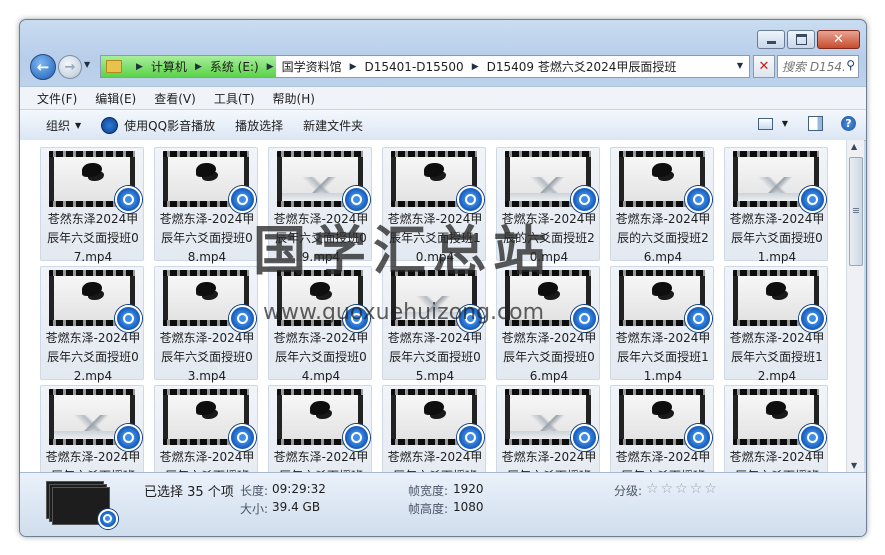 Image resolution: width=885 pixels, height=555 pixels. What do you see at coordinates (582, 66) in the screenshot?
I see `breadcrumb-current-folder: D15409 苍燃六爻2024甲辰面授班` at bounding box center [582, 66].